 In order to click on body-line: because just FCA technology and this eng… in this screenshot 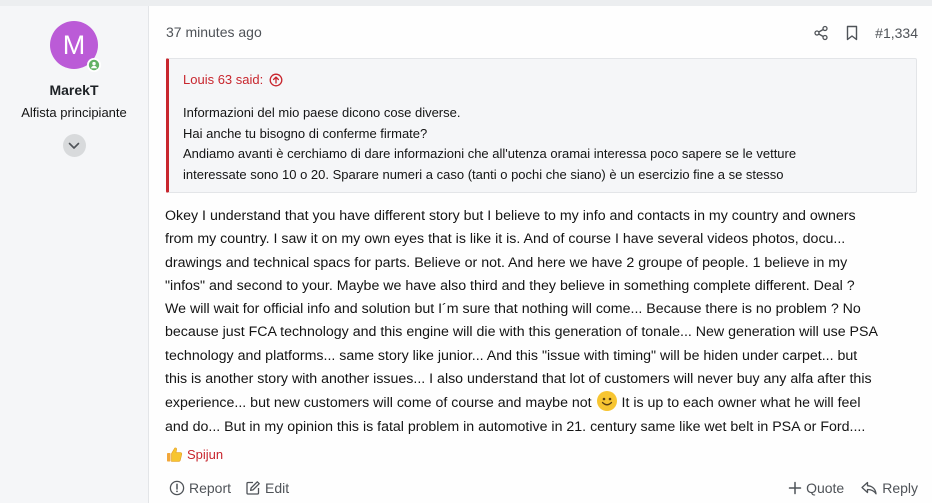, I will do `click(521, 332)`.